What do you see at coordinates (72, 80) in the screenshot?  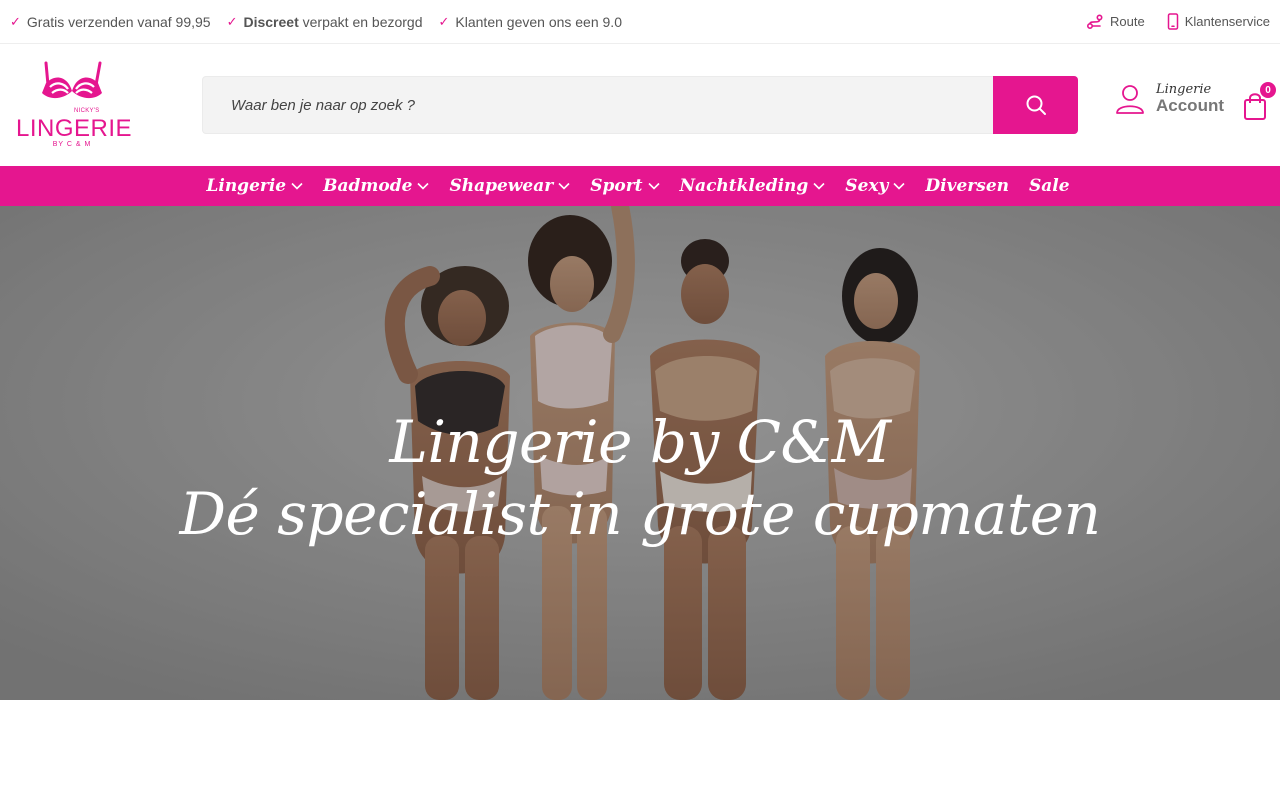 I see `bra-logo-icon` at bounding box center [72, 80].